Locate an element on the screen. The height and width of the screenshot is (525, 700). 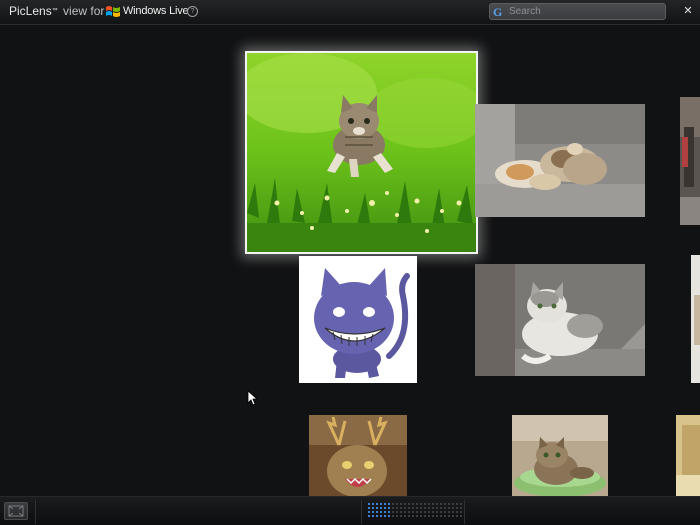
bottom-bar is located at coordinates (350, 510).